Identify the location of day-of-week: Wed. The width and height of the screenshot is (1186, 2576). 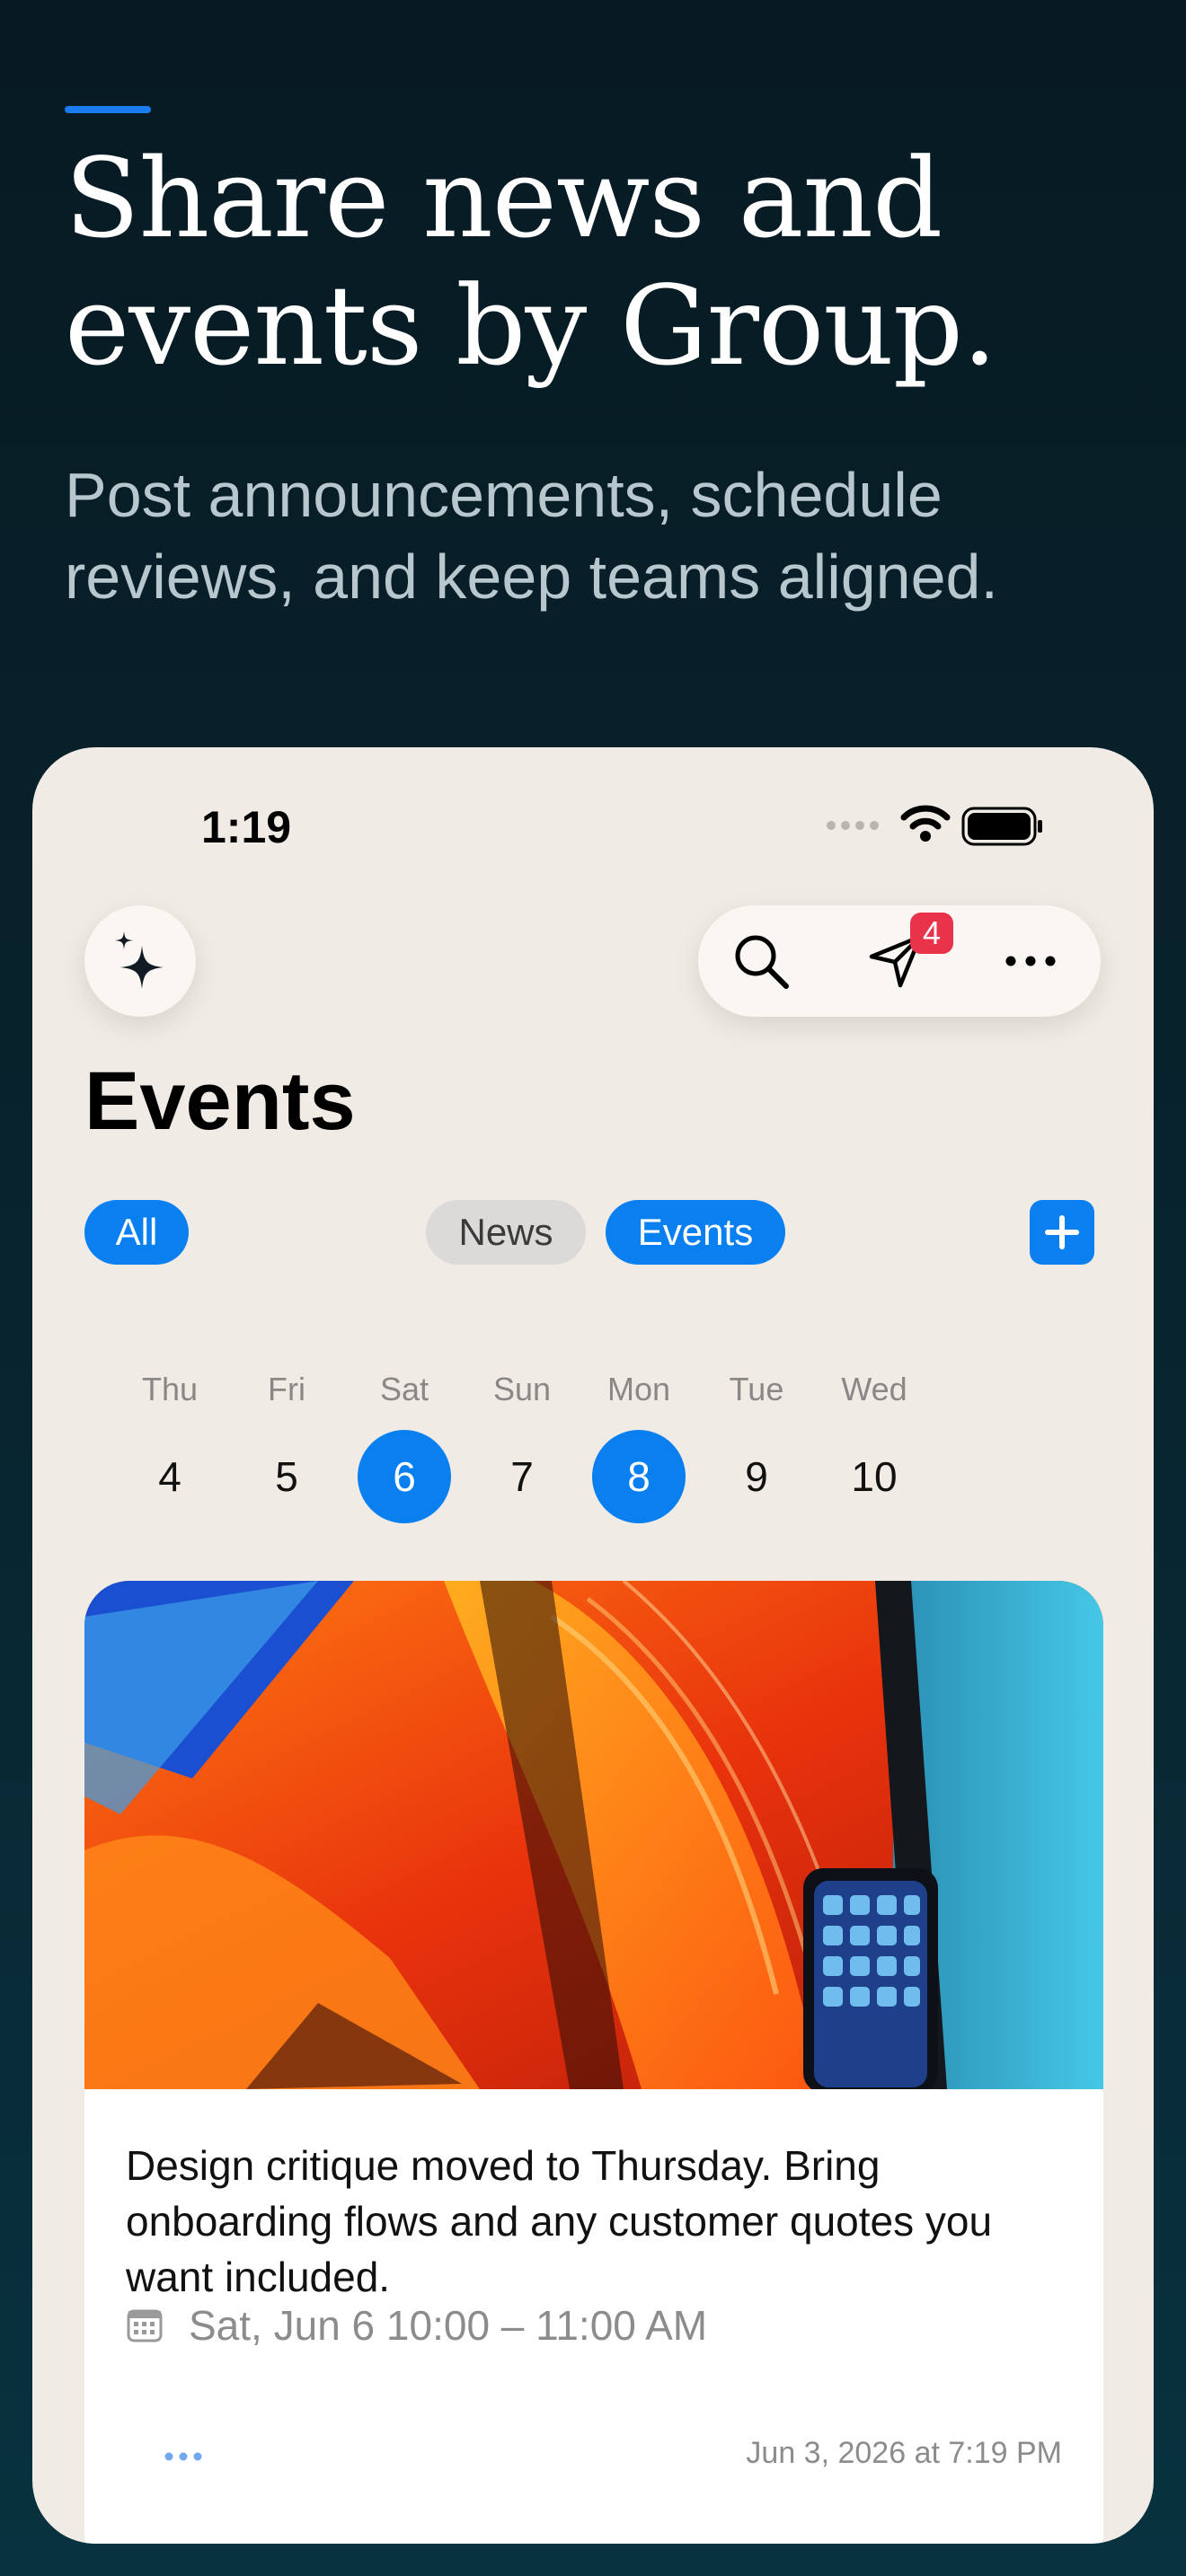
(874, 1389).